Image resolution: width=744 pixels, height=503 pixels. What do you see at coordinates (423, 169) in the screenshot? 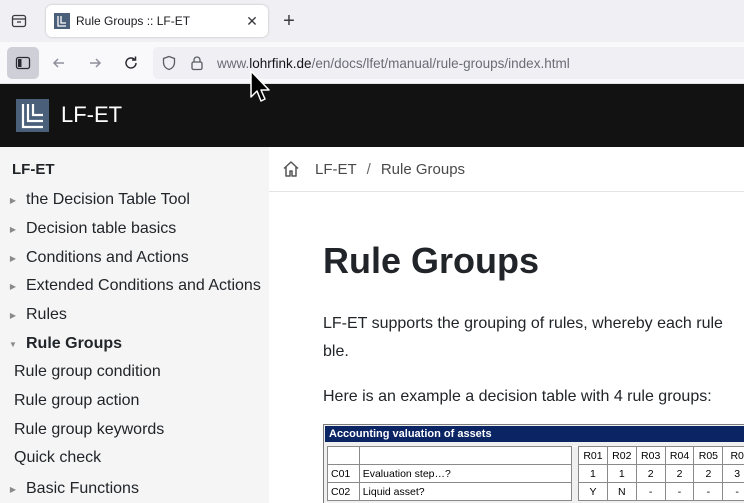
I see `breadcrumb-current: Rule Groups` at bounding box center [423, 169].